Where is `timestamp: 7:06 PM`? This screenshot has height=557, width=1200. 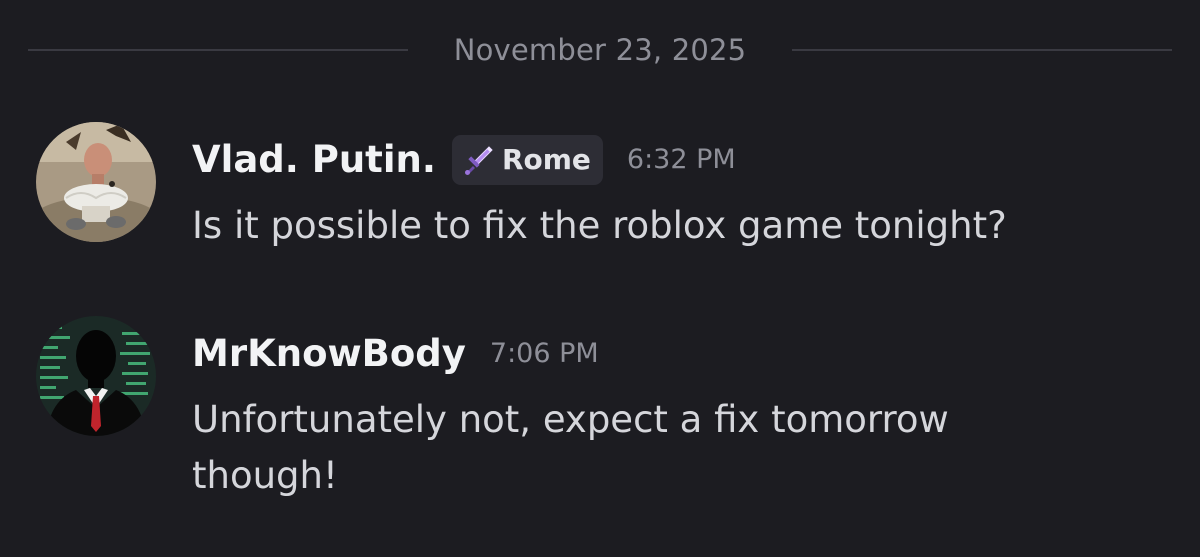 timestamp: 7:06 PM is located at coordinates (544, 354).